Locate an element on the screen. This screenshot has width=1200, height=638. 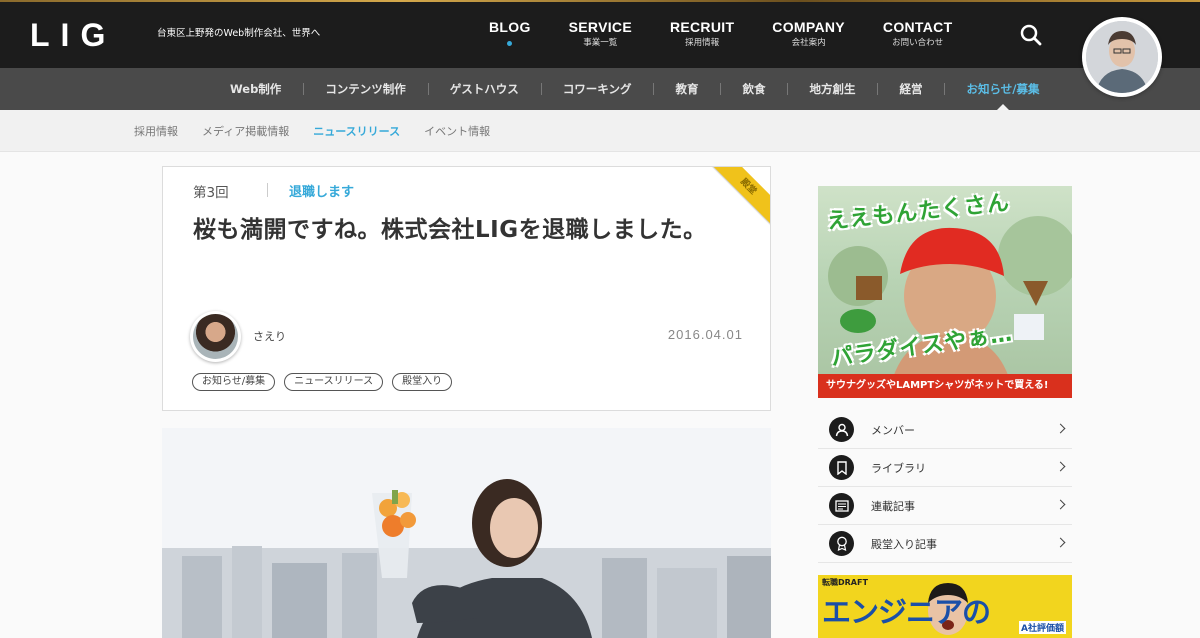
subcategory-nav: 採用情報 メディア掲載情報 ニュースリリース イベント情報 is located at coordinates (324, 131).